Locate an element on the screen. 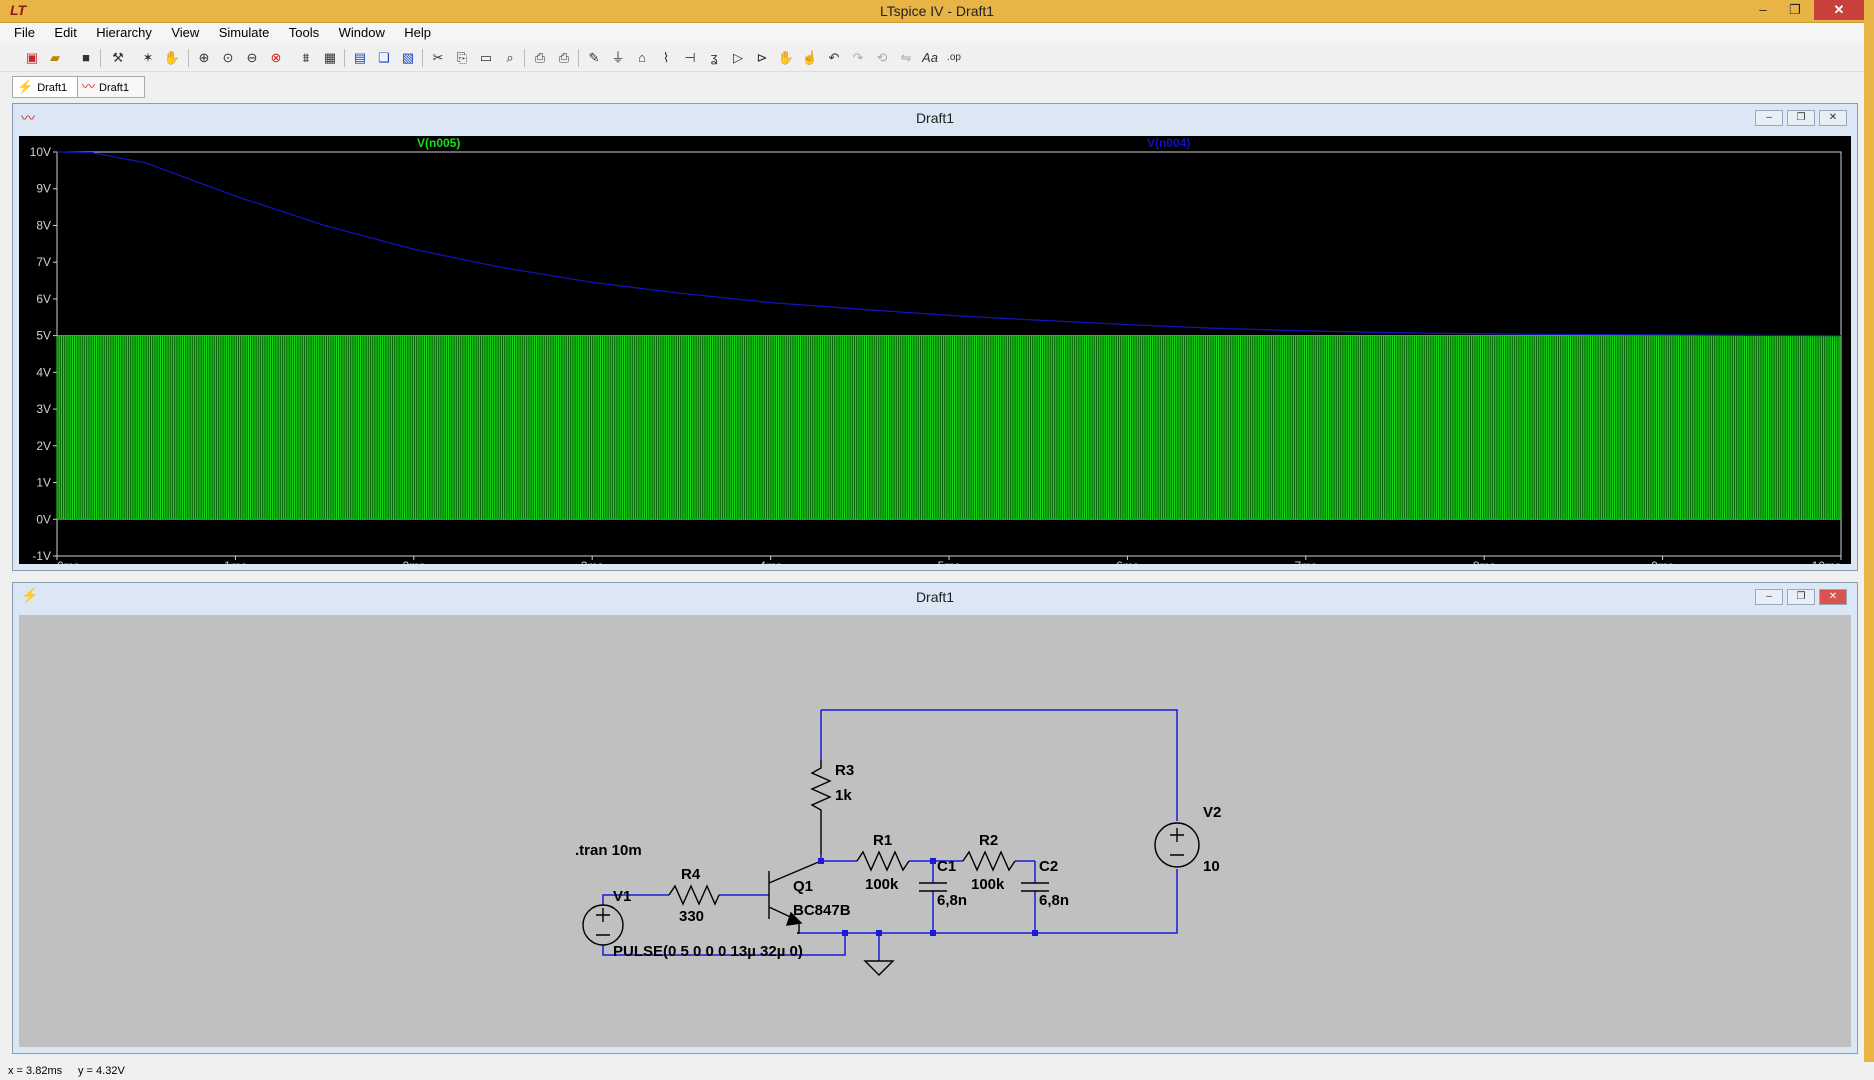 This screenshot has width=1874, height=1080. capacitor-c1 is located at coordinates (933, 887).